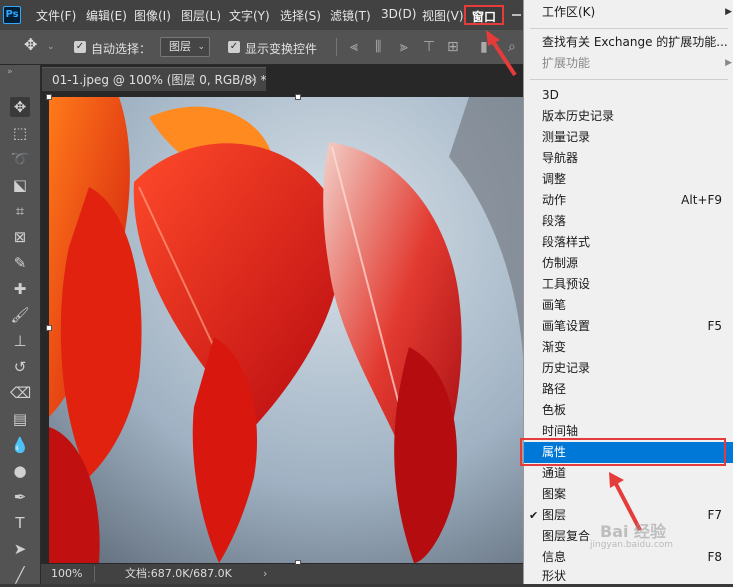 Image resolution: width=733 pixels, height=587 pixels. I want to click on watermark-url: jingyan.baidu.com, so click(632, 545).